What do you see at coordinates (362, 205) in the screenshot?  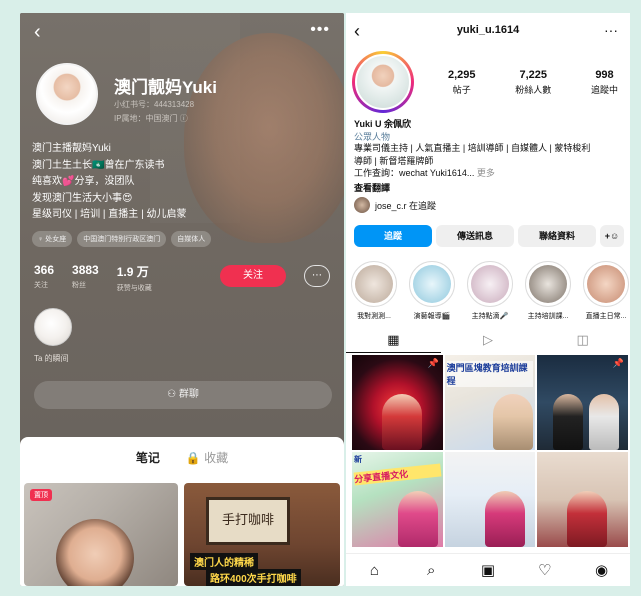 I see `follower-avatar` at bounding box center [362, 205].